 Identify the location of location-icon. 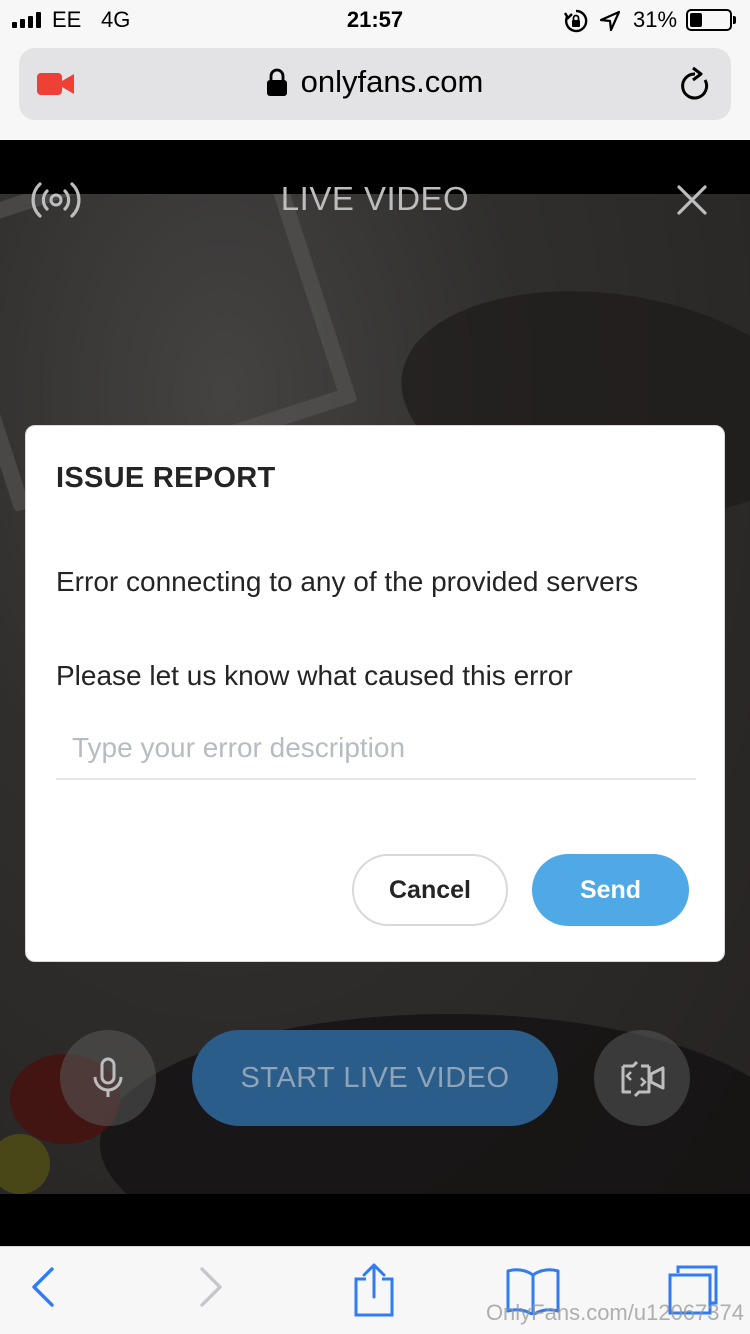
(610, 21).